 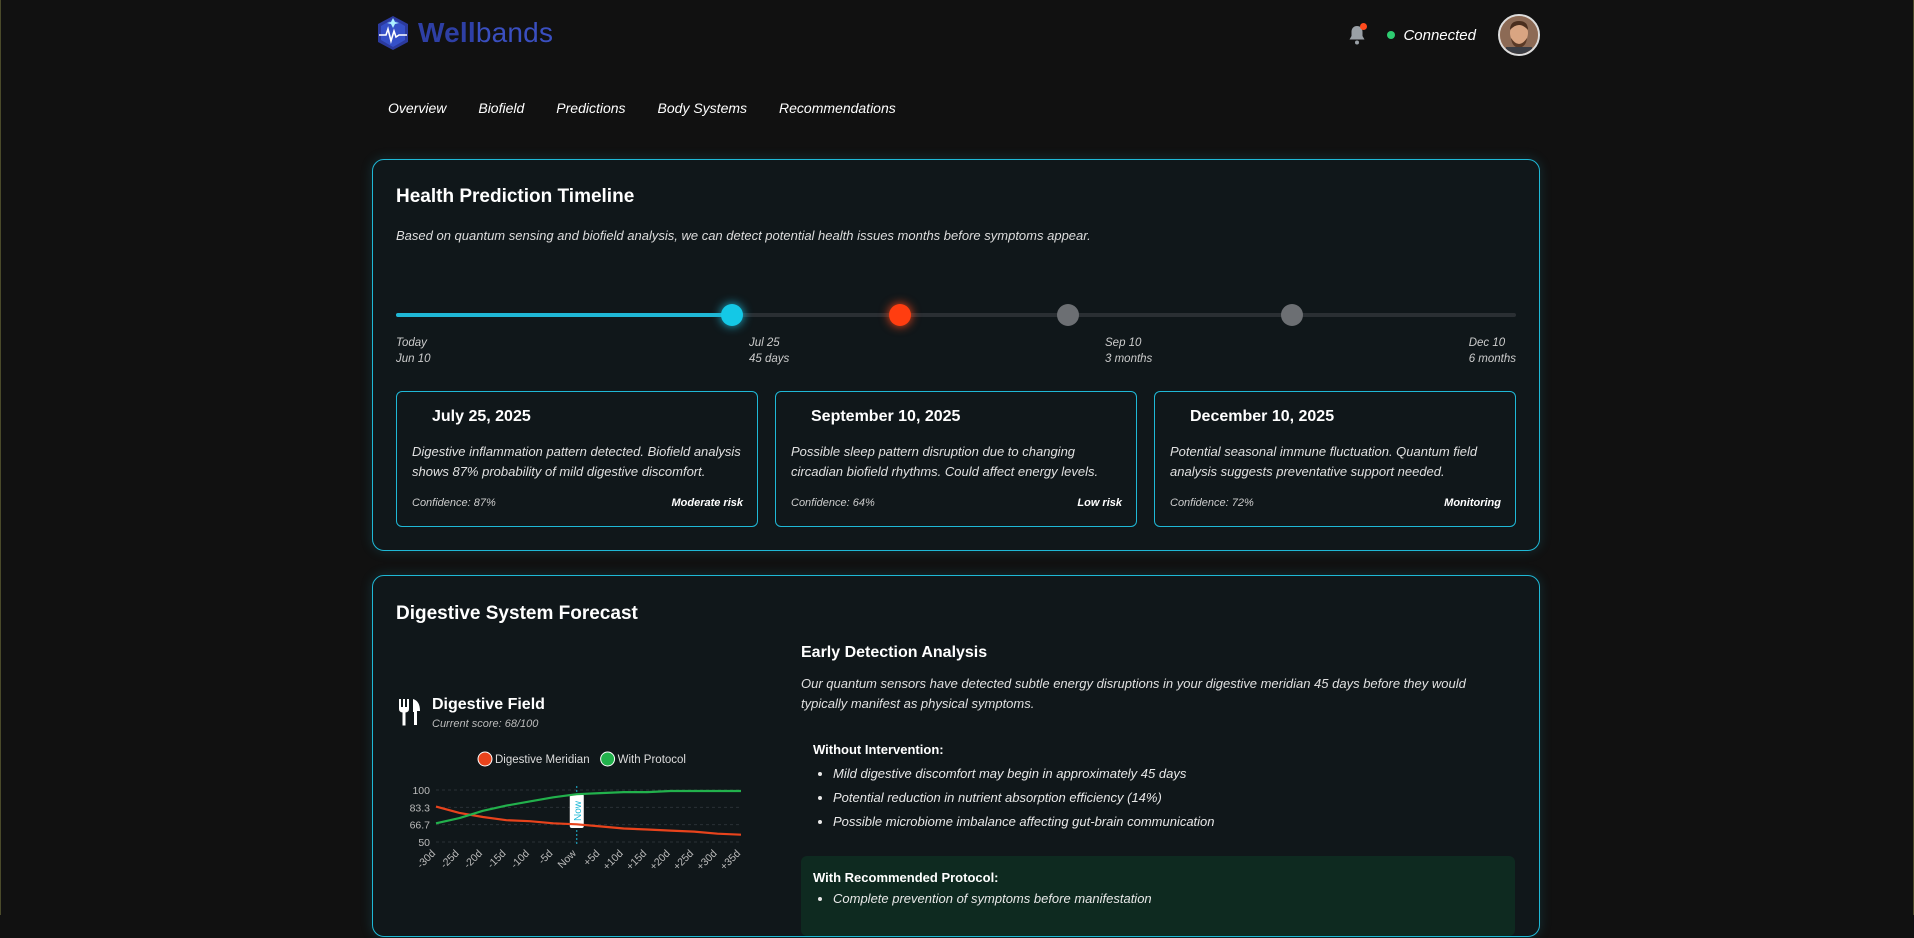 I want to click on field-score: Current score: 68/100, so click(x=485, y=724).